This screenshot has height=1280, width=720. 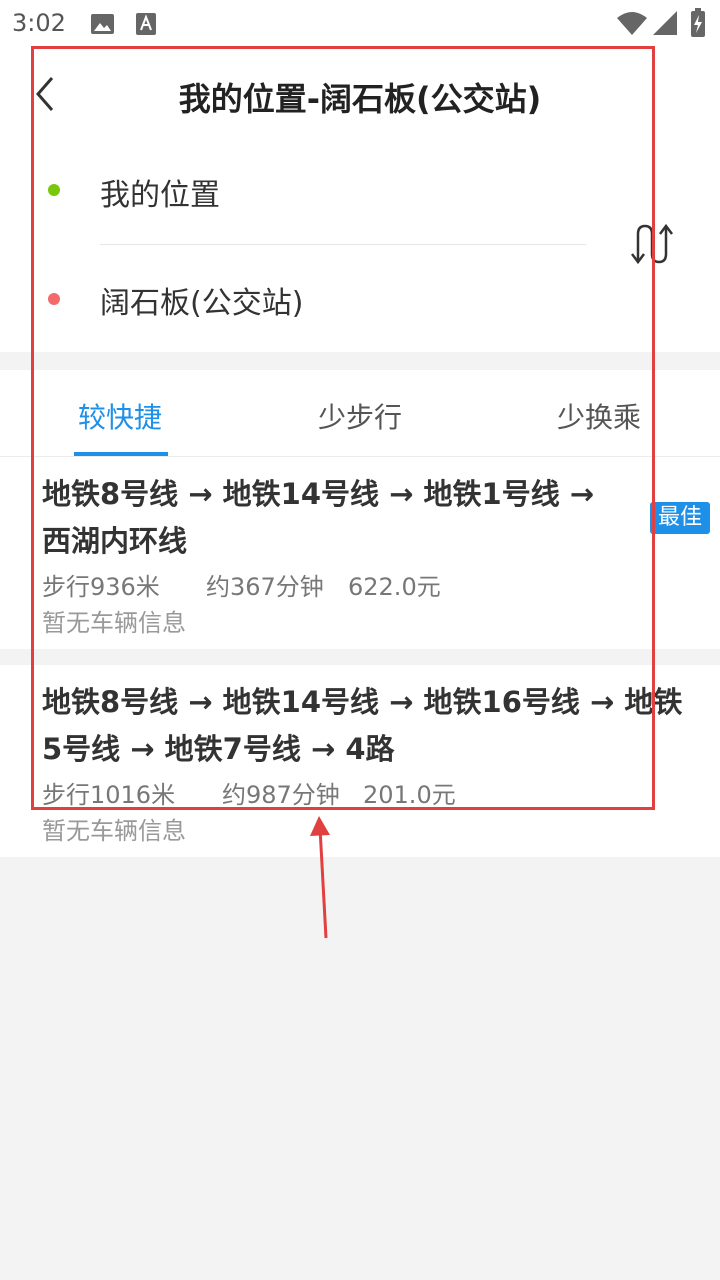 What do you see at coordinates (653, 244) in the screenshot?
I see `swap-icon` at bounding box center [653, 244].